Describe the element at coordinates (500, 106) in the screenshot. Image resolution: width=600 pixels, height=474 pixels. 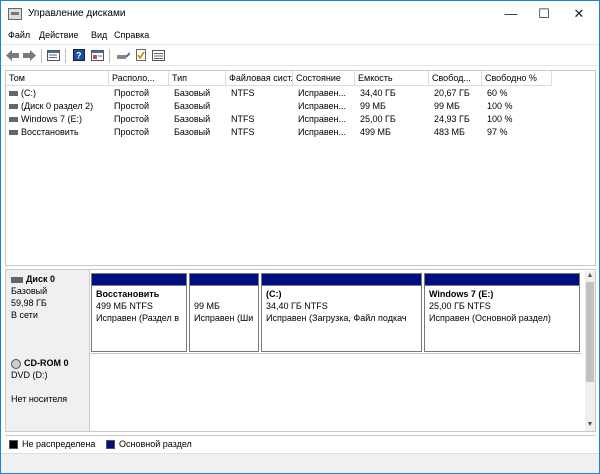
I see `free-percent-cell: 100 %` at that location.